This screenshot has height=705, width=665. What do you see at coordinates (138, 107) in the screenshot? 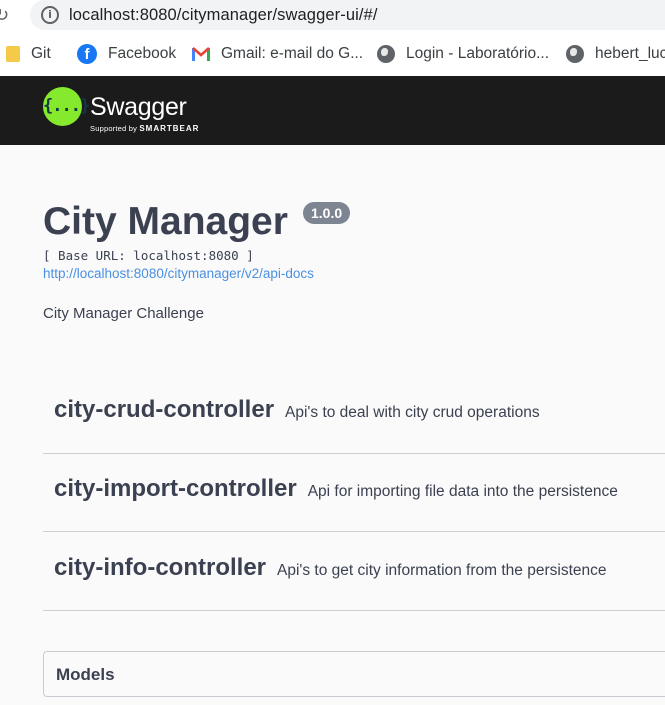
I see `swagger-brand: Swagger` at bounding box center [138, 107].